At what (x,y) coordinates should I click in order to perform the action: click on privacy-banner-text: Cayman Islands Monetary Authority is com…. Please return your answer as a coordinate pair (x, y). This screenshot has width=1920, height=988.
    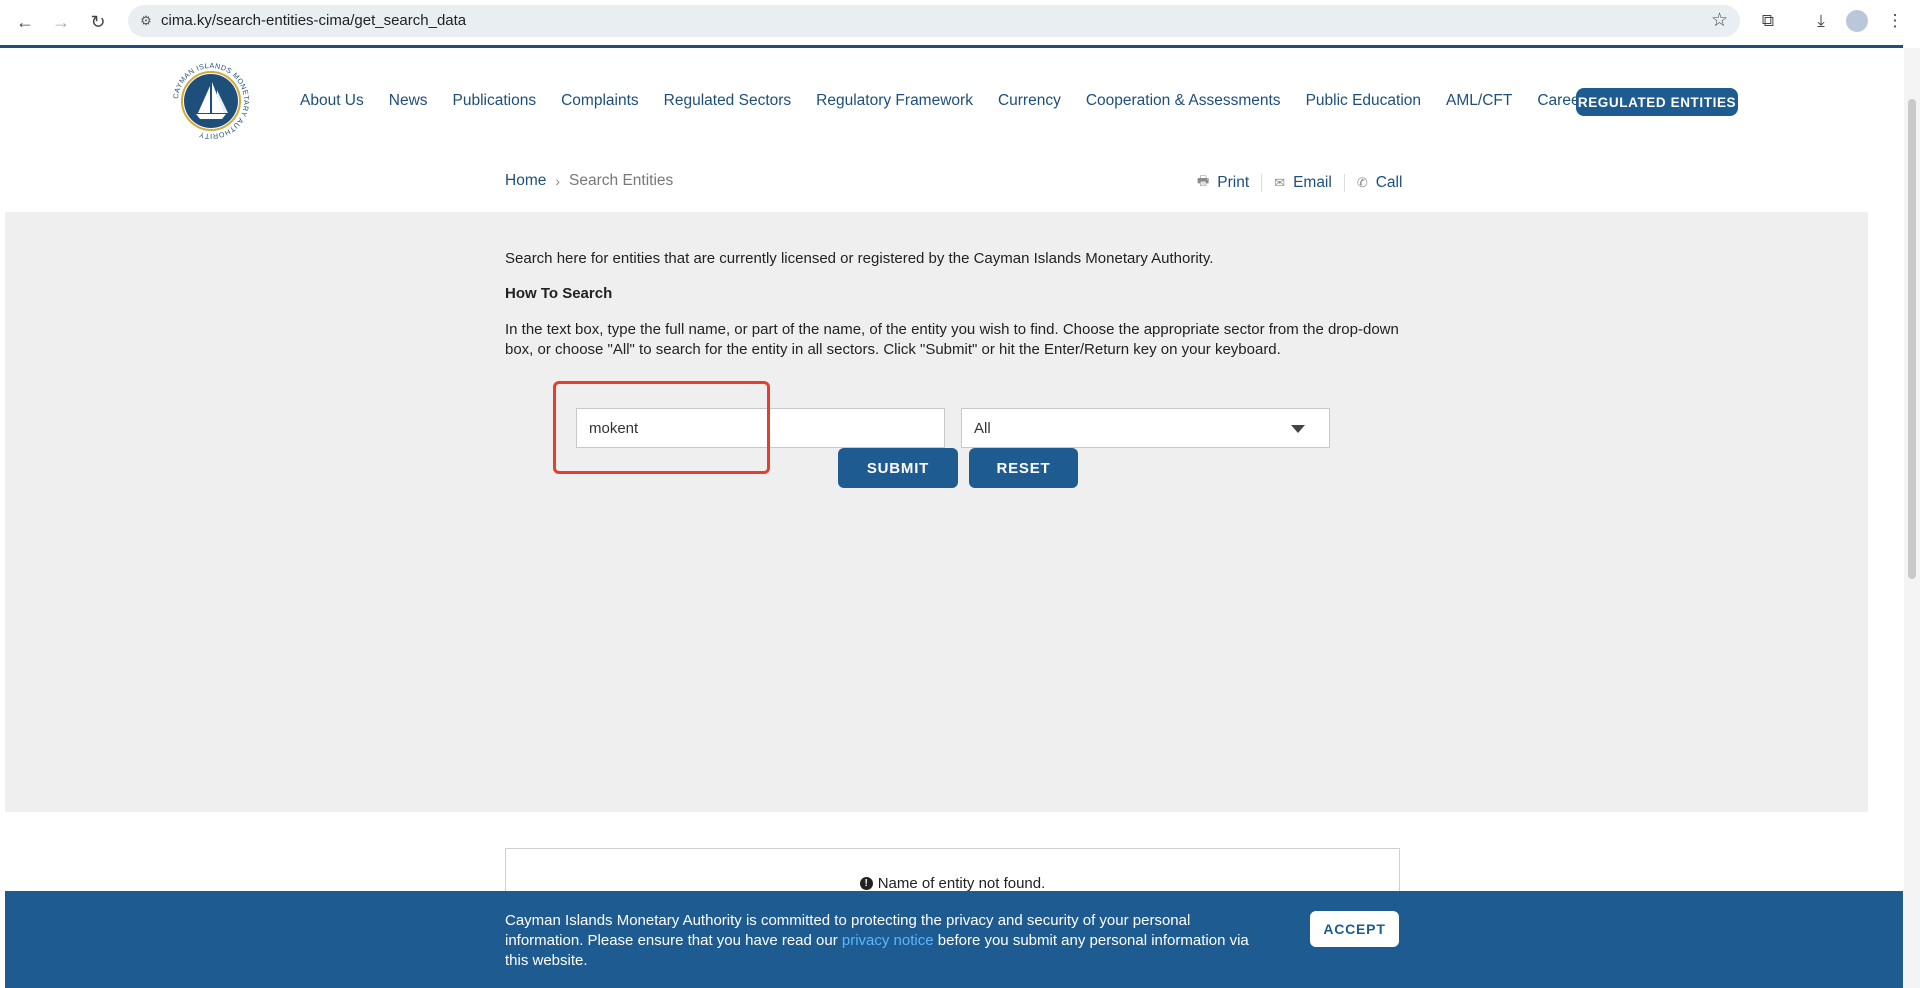
    Looking at the image, I should click on (885, 941).